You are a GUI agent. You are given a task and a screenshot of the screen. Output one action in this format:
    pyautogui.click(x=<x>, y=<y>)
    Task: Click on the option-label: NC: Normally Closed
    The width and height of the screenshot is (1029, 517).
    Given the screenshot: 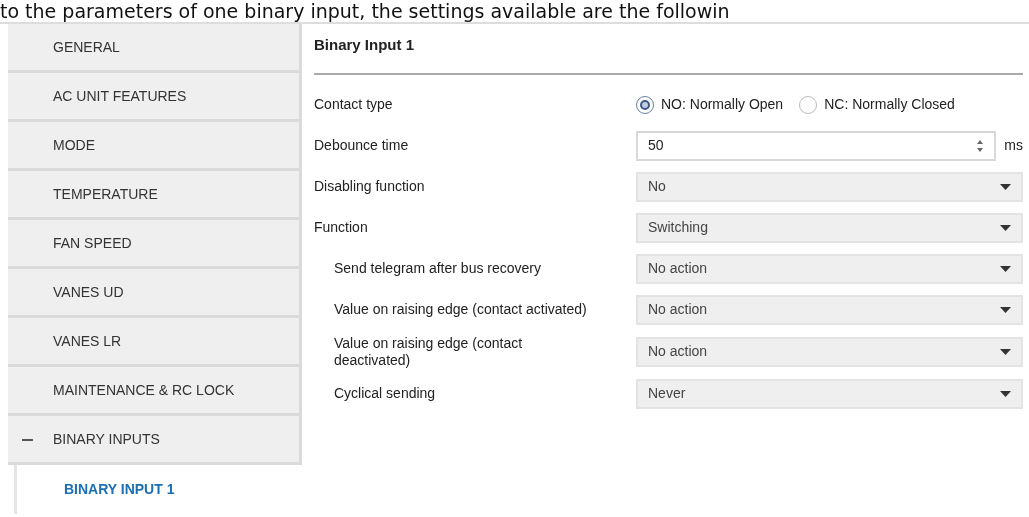 What is the action you would take?
    pyautogui.click(x=889, y=104)
    